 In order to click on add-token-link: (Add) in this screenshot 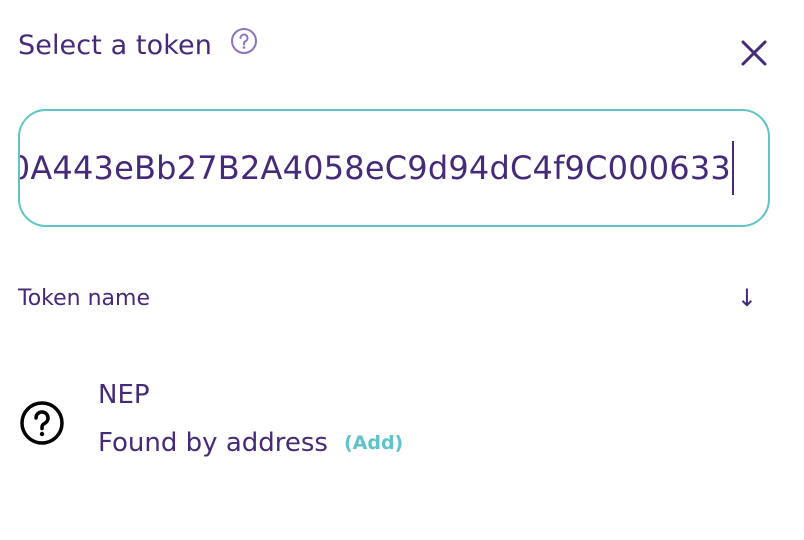, I will do `click(373, 443)`.